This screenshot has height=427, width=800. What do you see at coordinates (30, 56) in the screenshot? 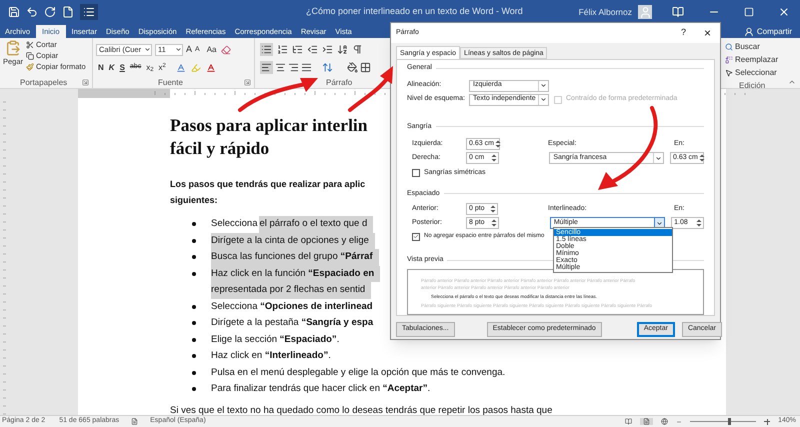
I see `copy-icon` at bounding box center [30, 56].